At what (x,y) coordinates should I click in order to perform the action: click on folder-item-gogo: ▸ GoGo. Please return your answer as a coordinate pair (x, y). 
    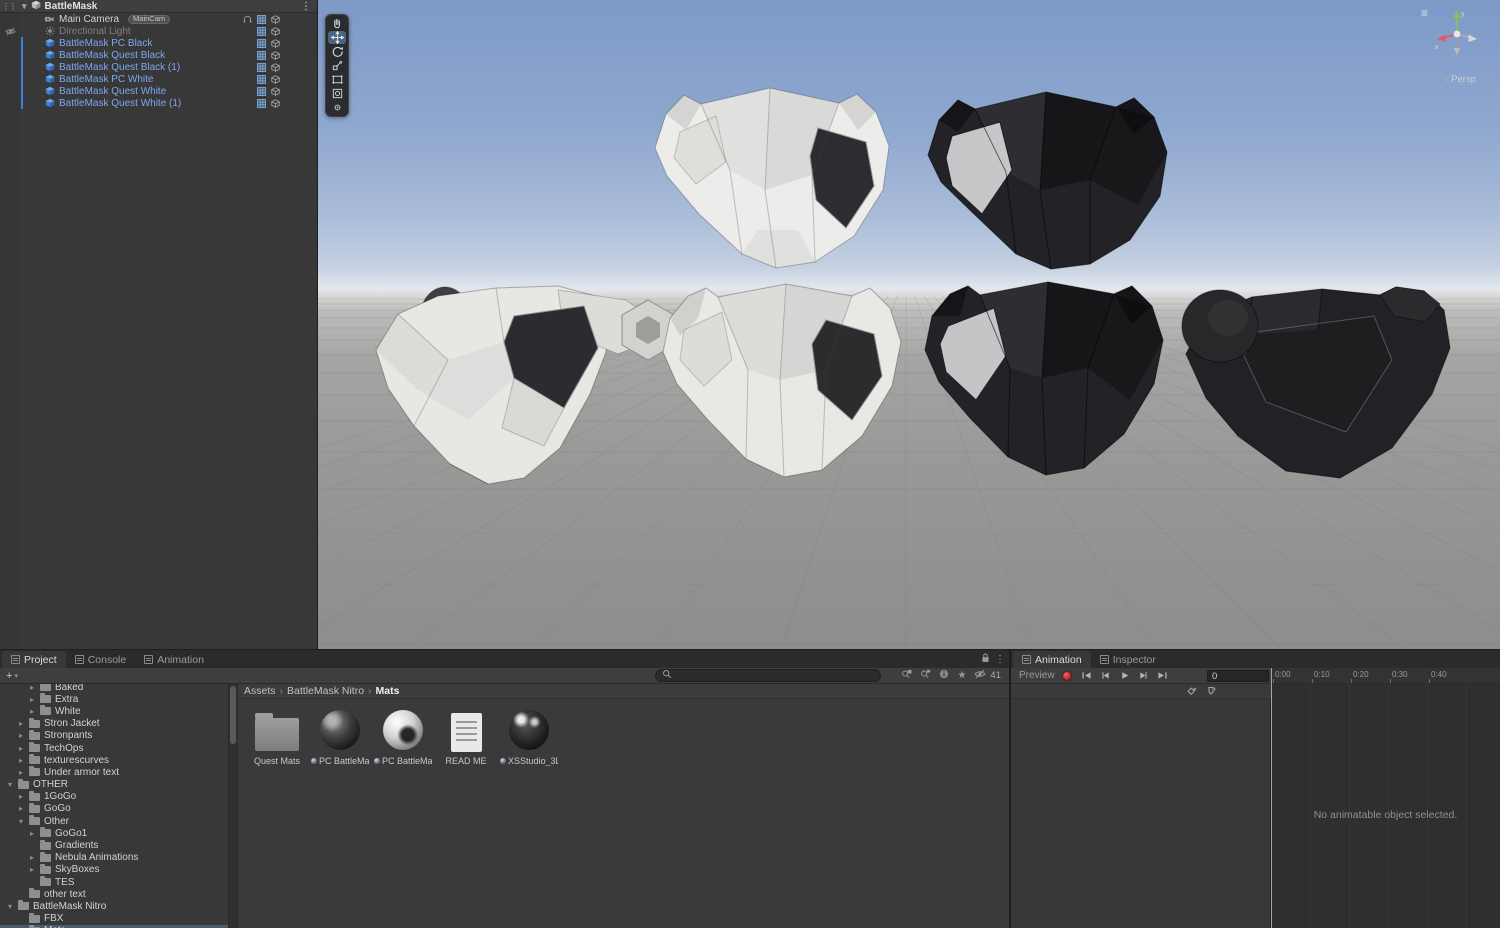
    Looking at the image, I should click on (114, 808).